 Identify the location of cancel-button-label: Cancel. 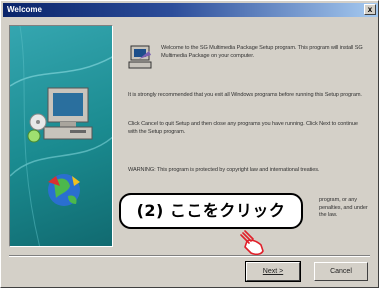
(341, 271).